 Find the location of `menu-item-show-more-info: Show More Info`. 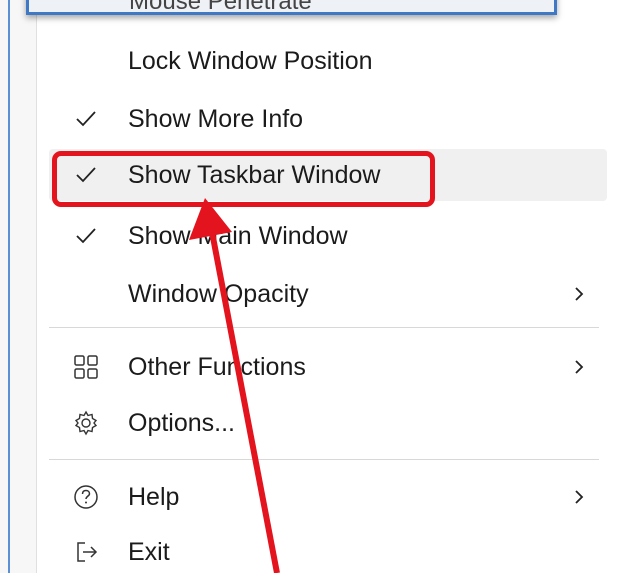

menu-item-show-more-info: Show More Info is located at coordinates (328, 119).